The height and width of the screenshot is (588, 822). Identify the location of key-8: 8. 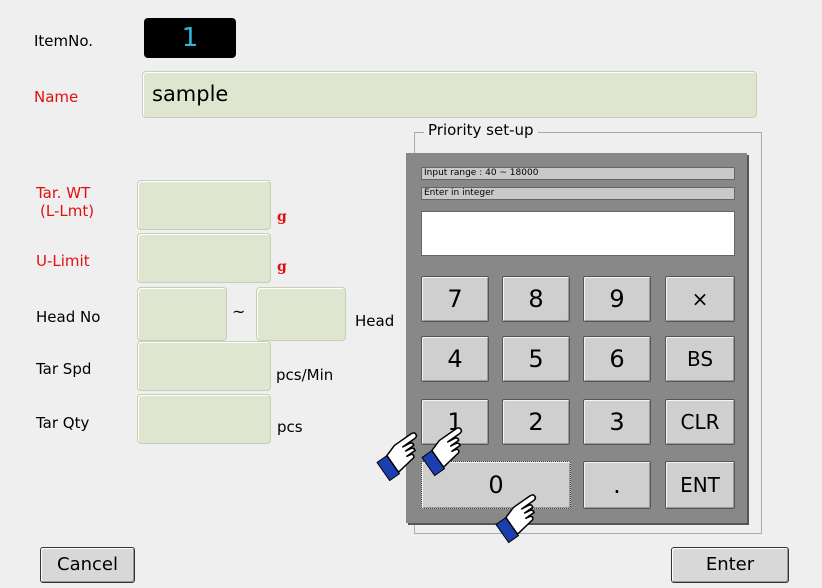
(536, 299).